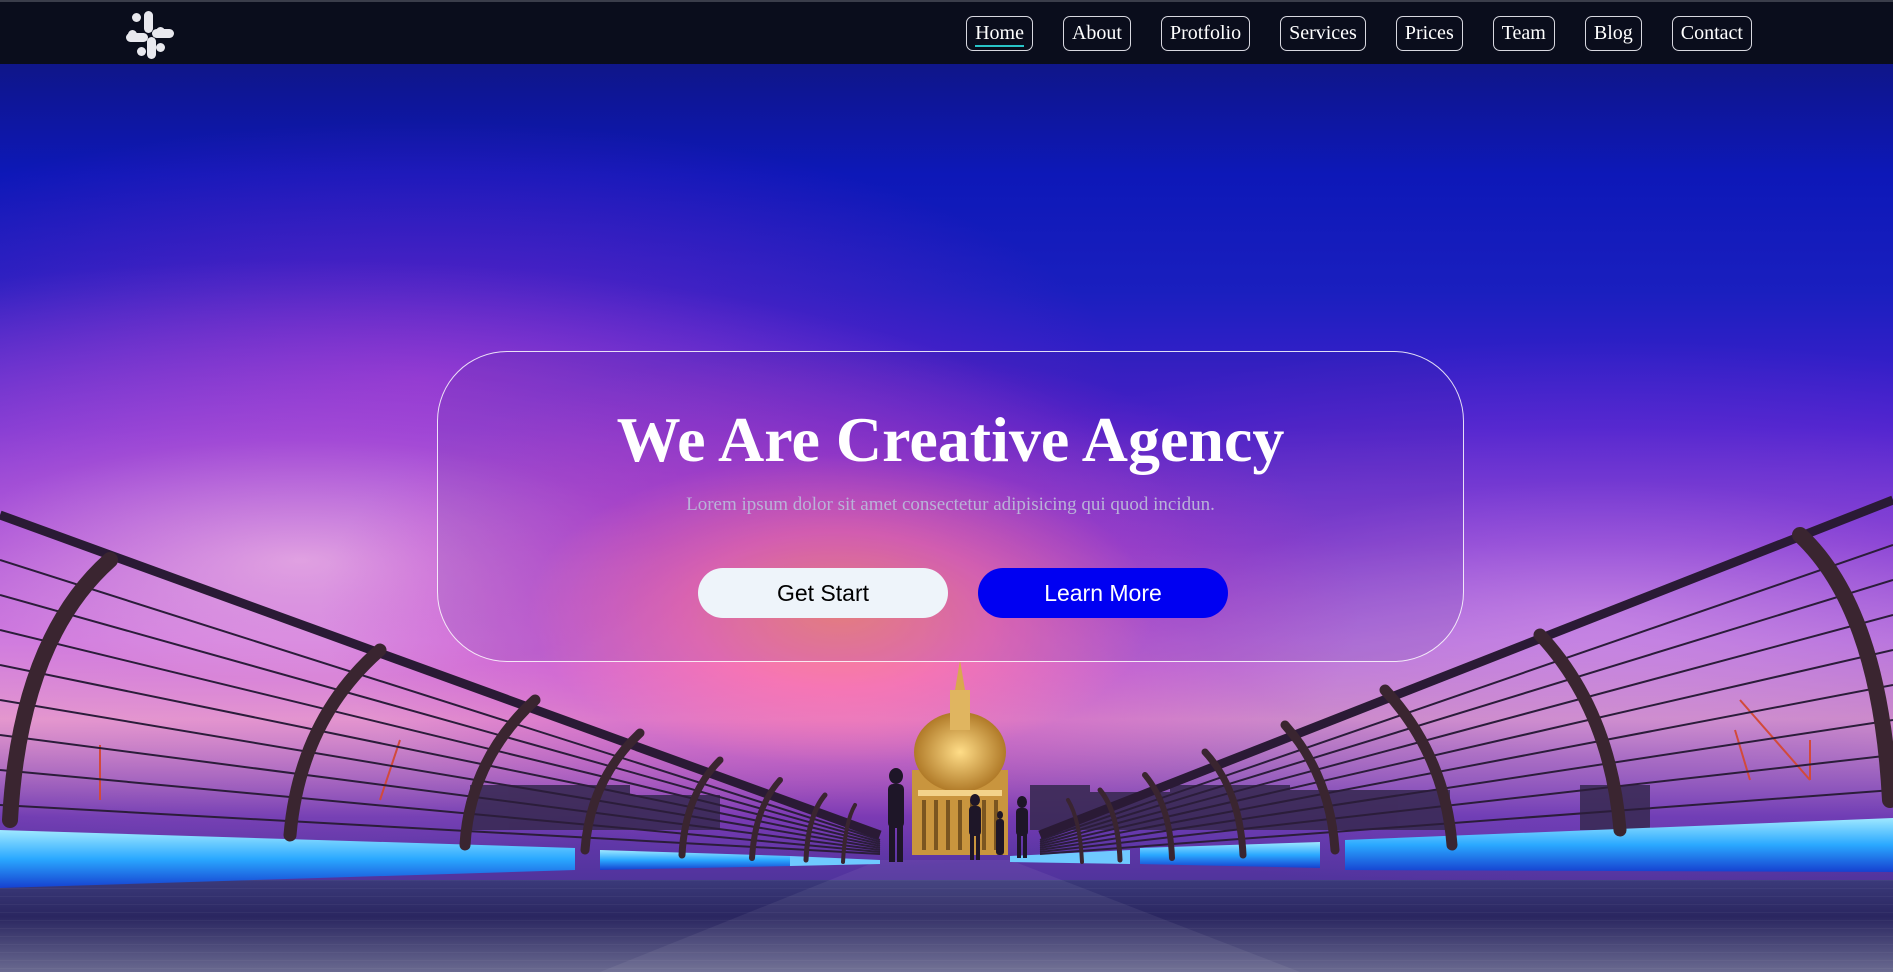 The height and width of the screenshot is (972, 1893). What do you see at coordinates (950, 439) in the screenshot?
I see `hero-title: We Are Creative Agency` at bounding box center [950, 439].